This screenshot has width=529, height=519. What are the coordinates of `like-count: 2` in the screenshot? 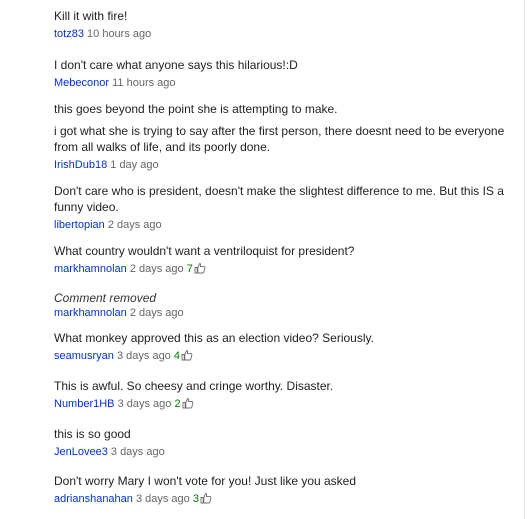 It's located at (177, 404).